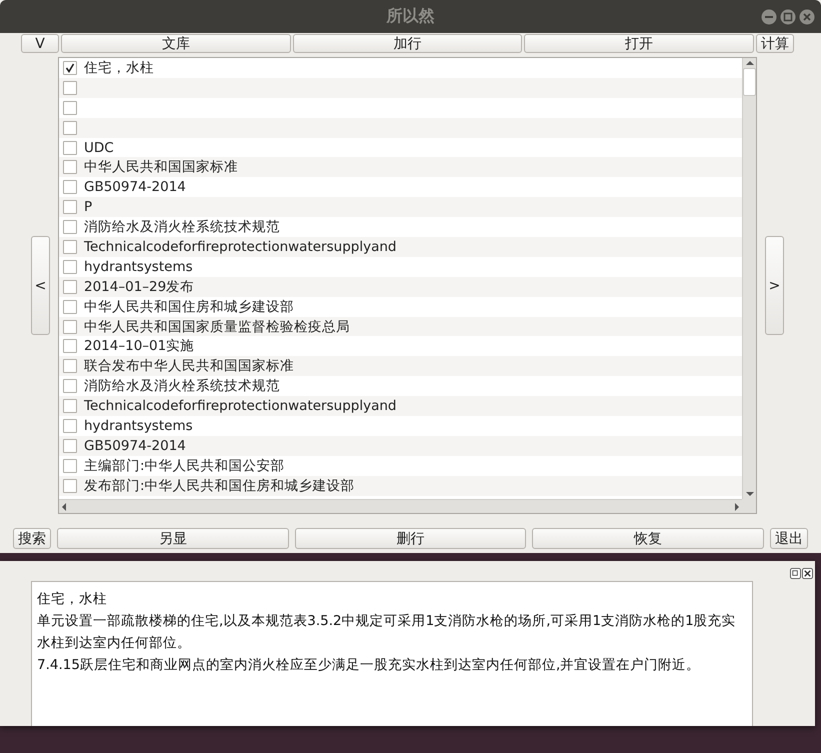 This screenshot has width=821, height=753. What do you see at coordinates (173, 538) in the screenshot?
I see `action-button: 另显` at bounding box center [173, 538].